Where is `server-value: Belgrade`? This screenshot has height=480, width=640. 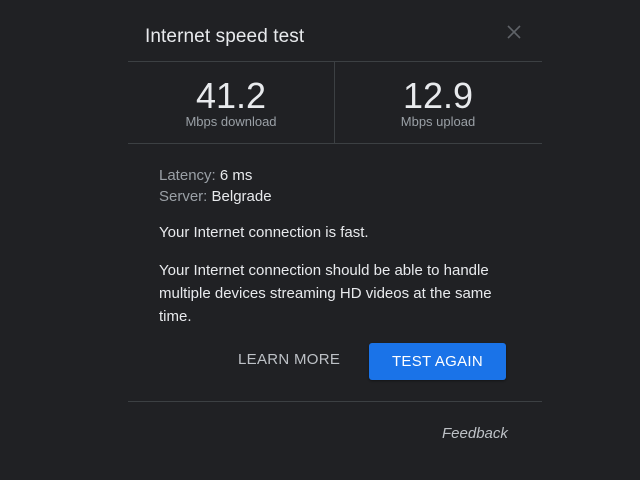 server-value: Belgrade is located at coordinates (241, 196).